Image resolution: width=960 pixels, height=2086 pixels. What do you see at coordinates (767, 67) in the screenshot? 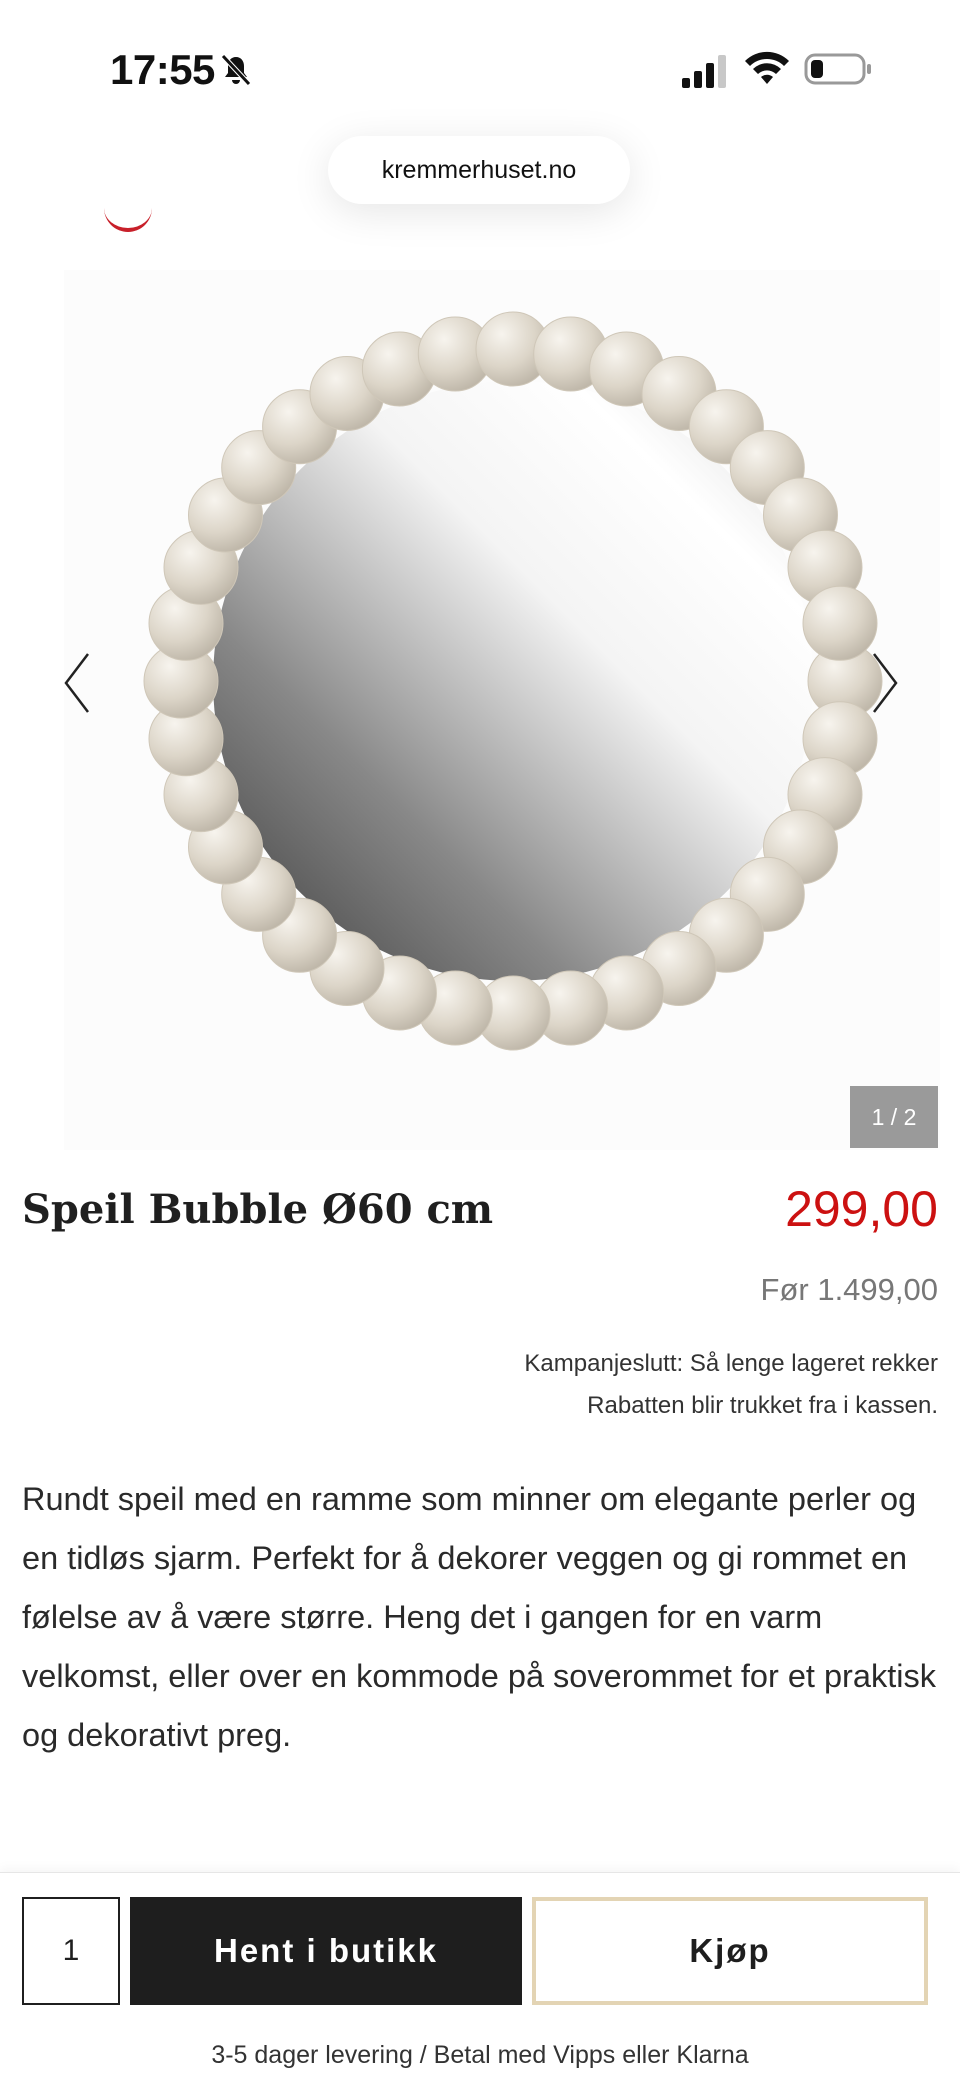
I see `wifi-icon` at bounding box center [767, 67].